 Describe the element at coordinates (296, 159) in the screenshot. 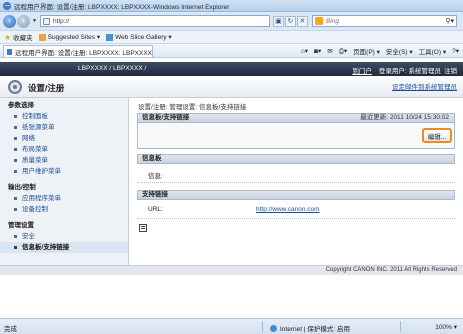

I see `info-board-header: 信息板` at that location.